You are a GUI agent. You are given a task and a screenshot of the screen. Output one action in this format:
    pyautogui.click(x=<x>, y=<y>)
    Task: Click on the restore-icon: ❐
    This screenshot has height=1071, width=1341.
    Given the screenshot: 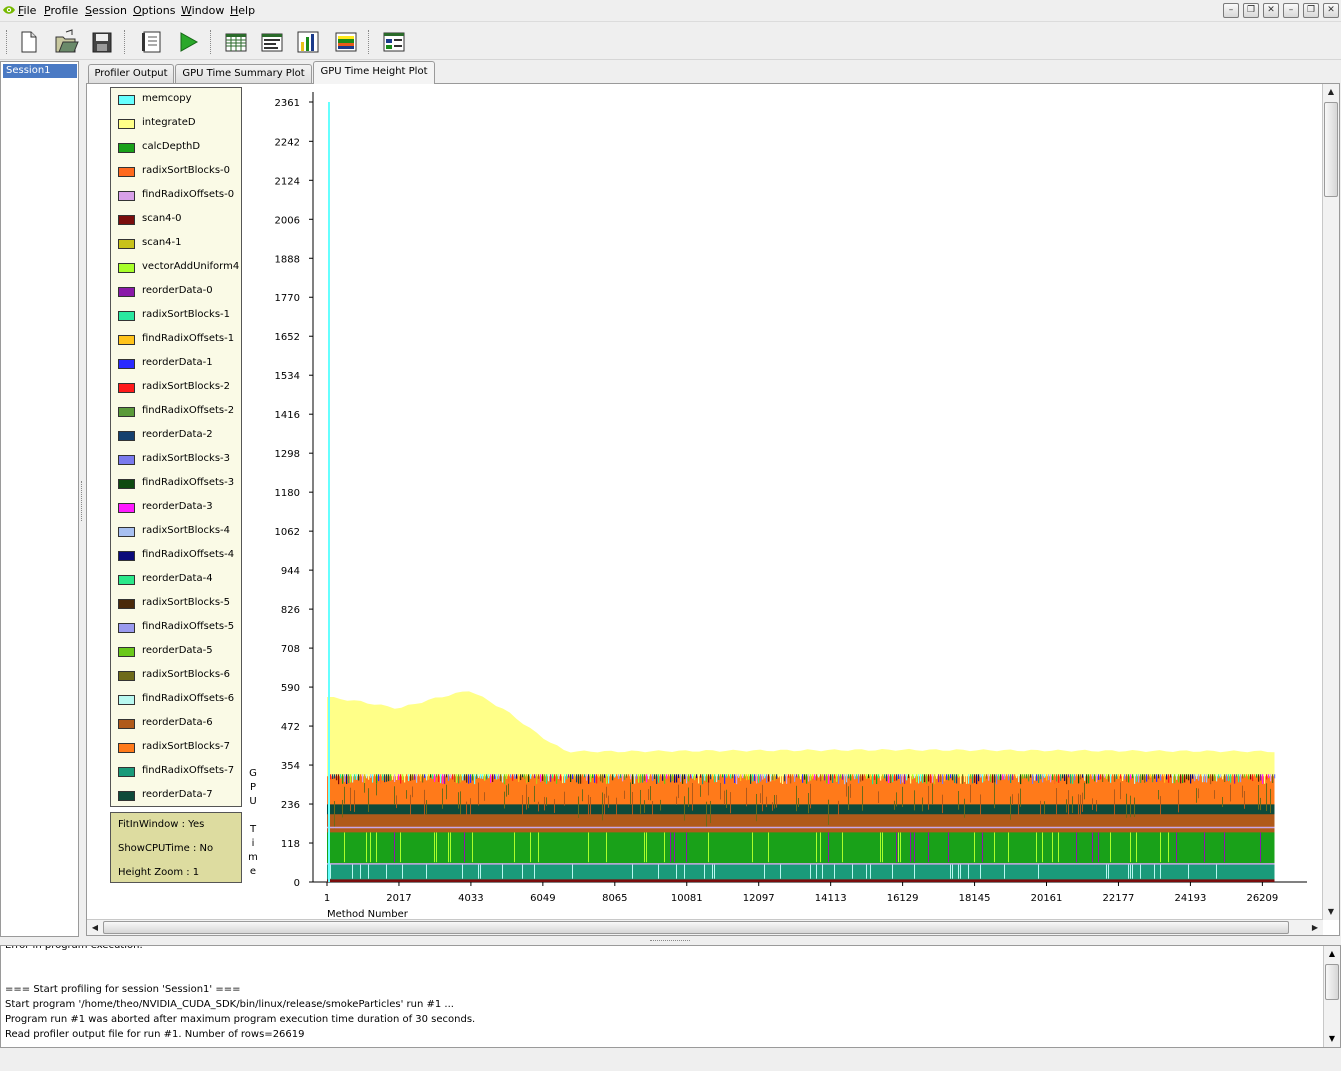 What is the action you would take?
    pyautogui.click(x=1311, y=10)
    